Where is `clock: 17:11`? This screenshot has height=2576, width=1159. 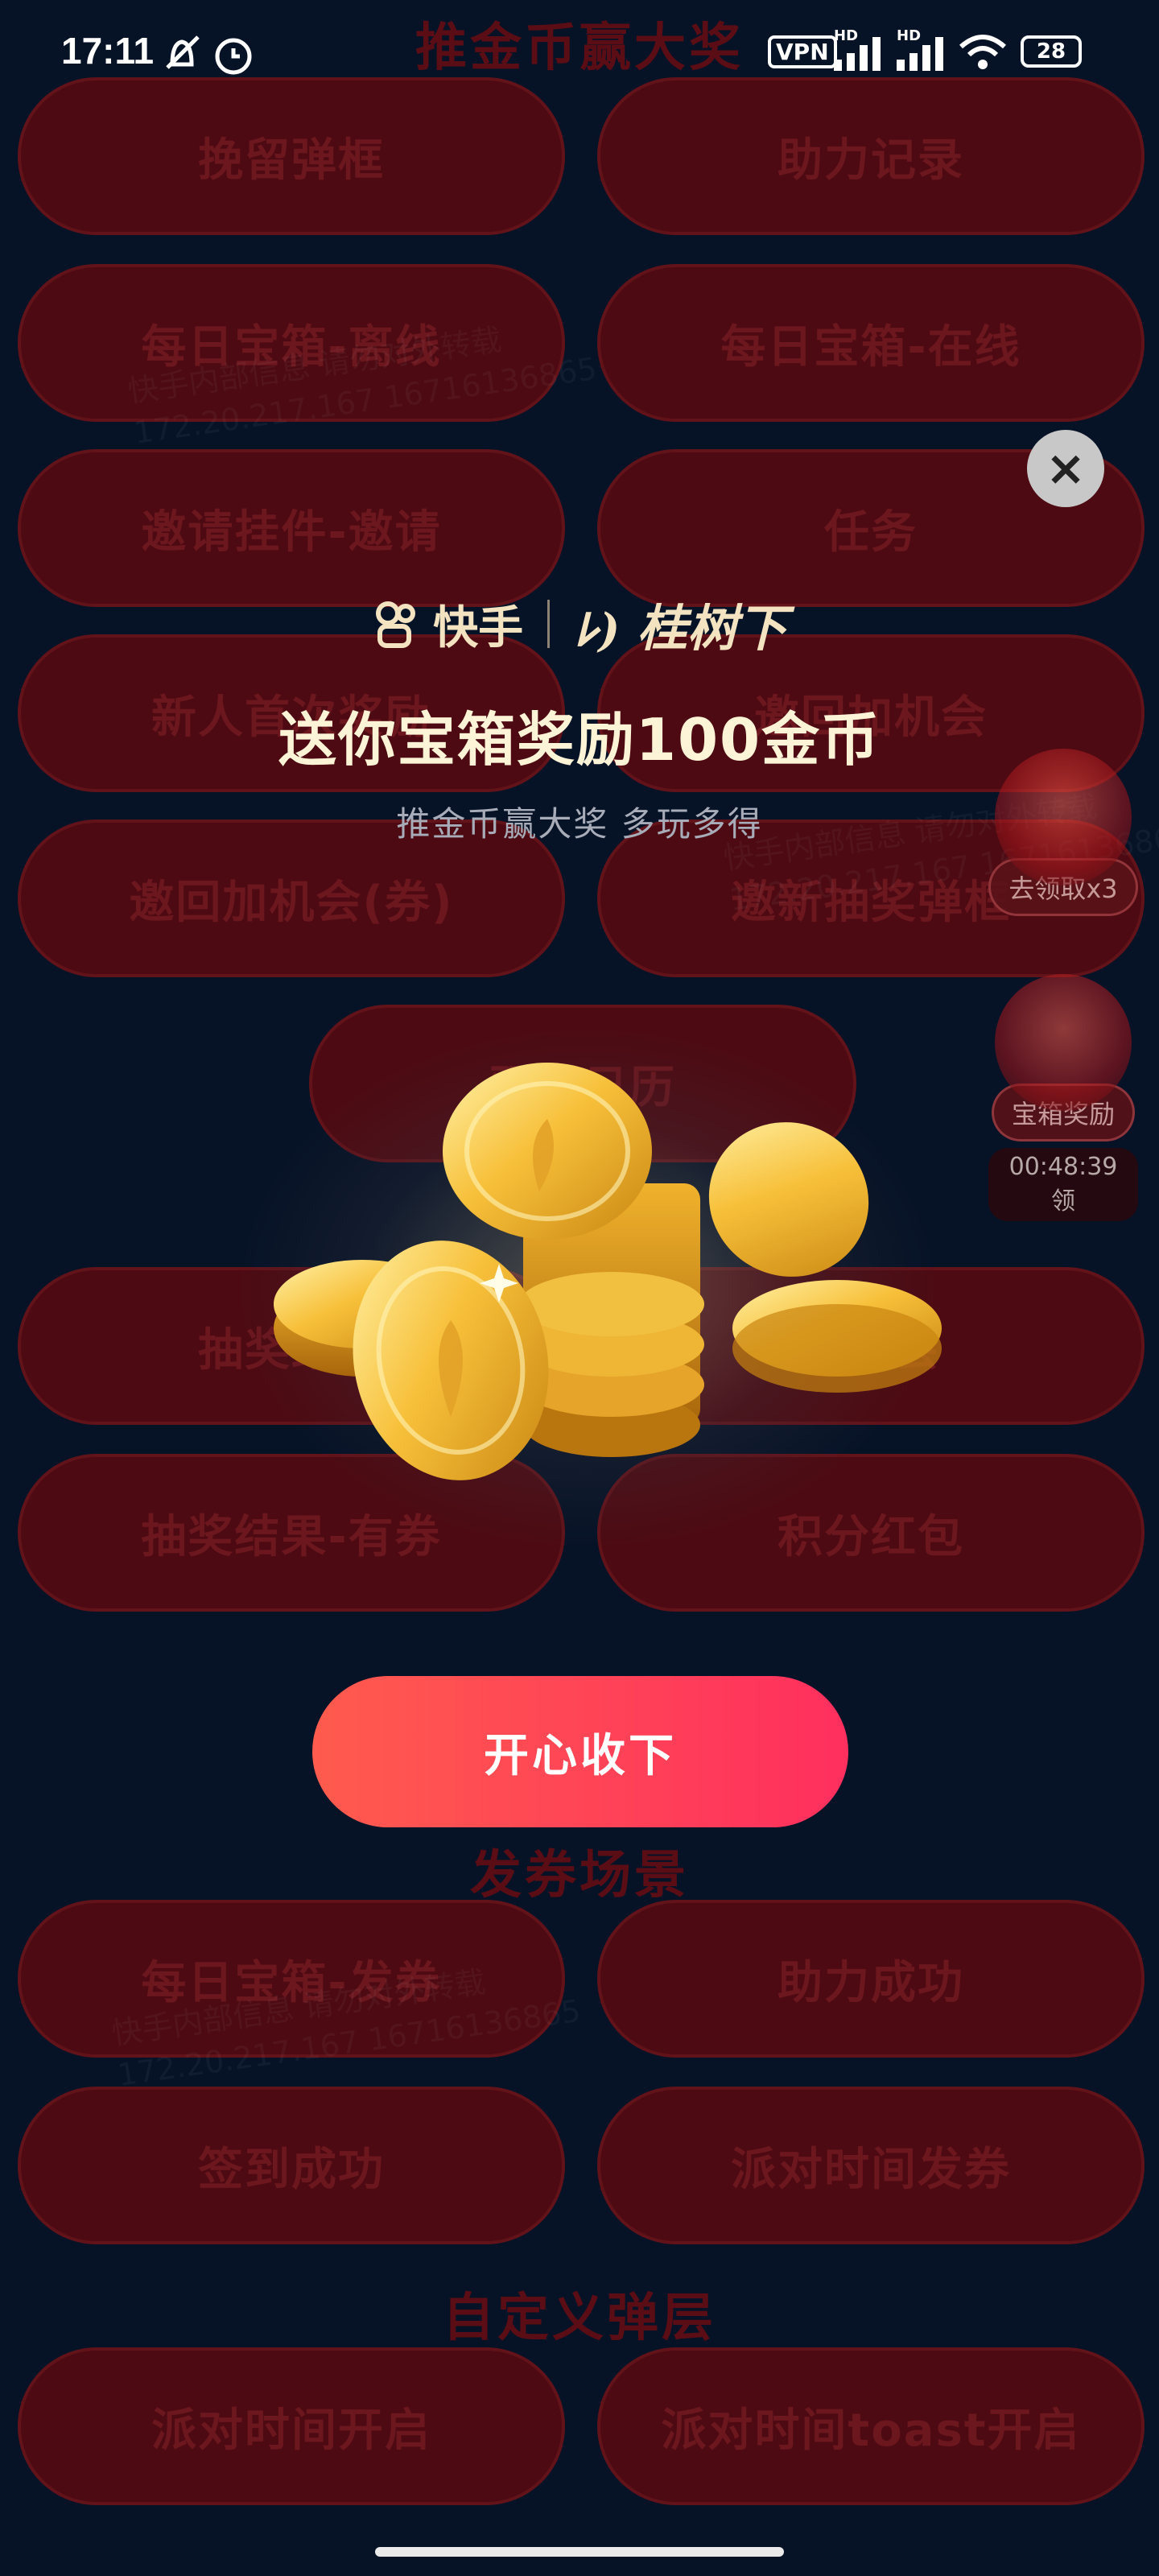 clock: 17:11 is located at coordinates (108, 51).